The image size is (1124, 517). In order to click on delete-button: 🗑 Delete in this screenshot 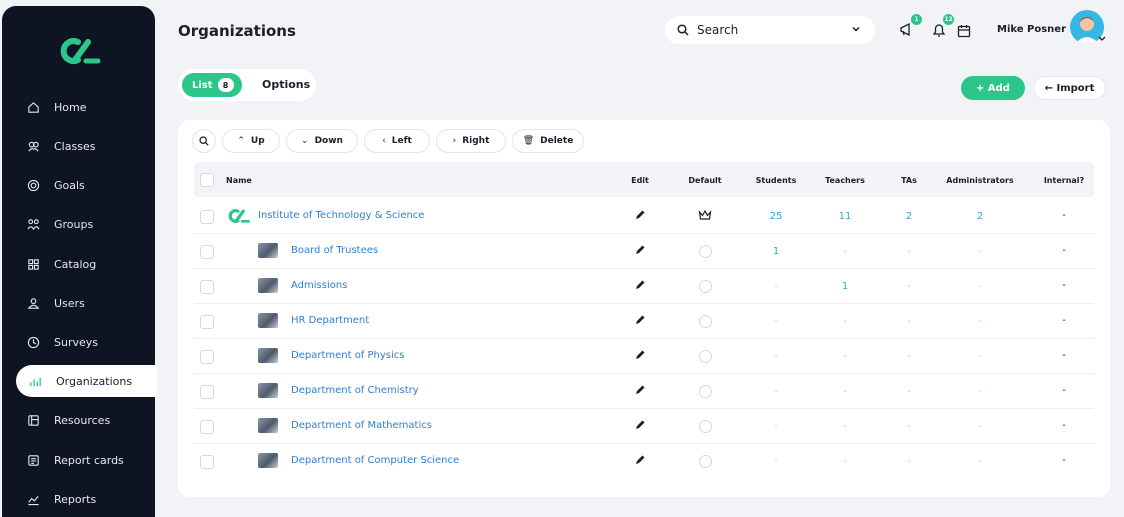, I will do `click(548, 141)`.